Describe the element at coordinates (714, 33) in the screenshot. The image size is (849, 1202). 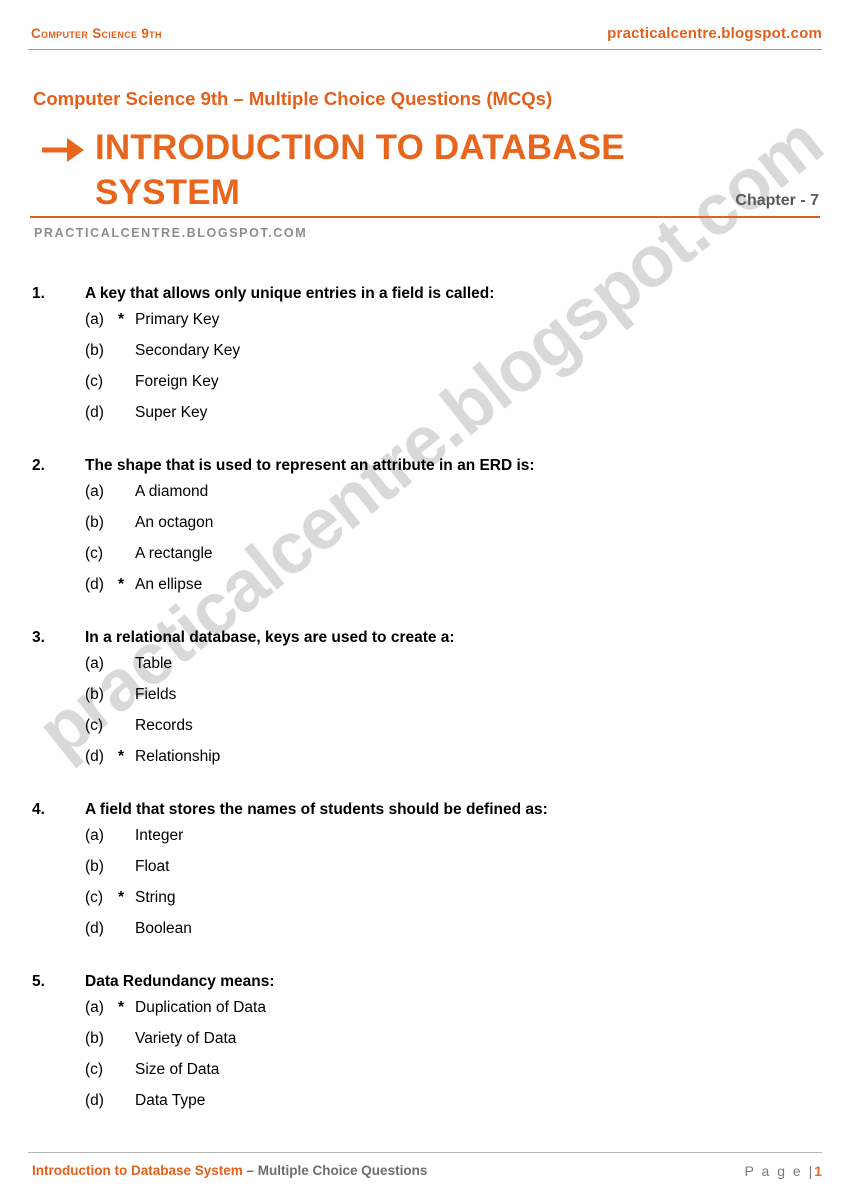
I see `running-head-site: practicalcentre.blogspot.com` at that location.